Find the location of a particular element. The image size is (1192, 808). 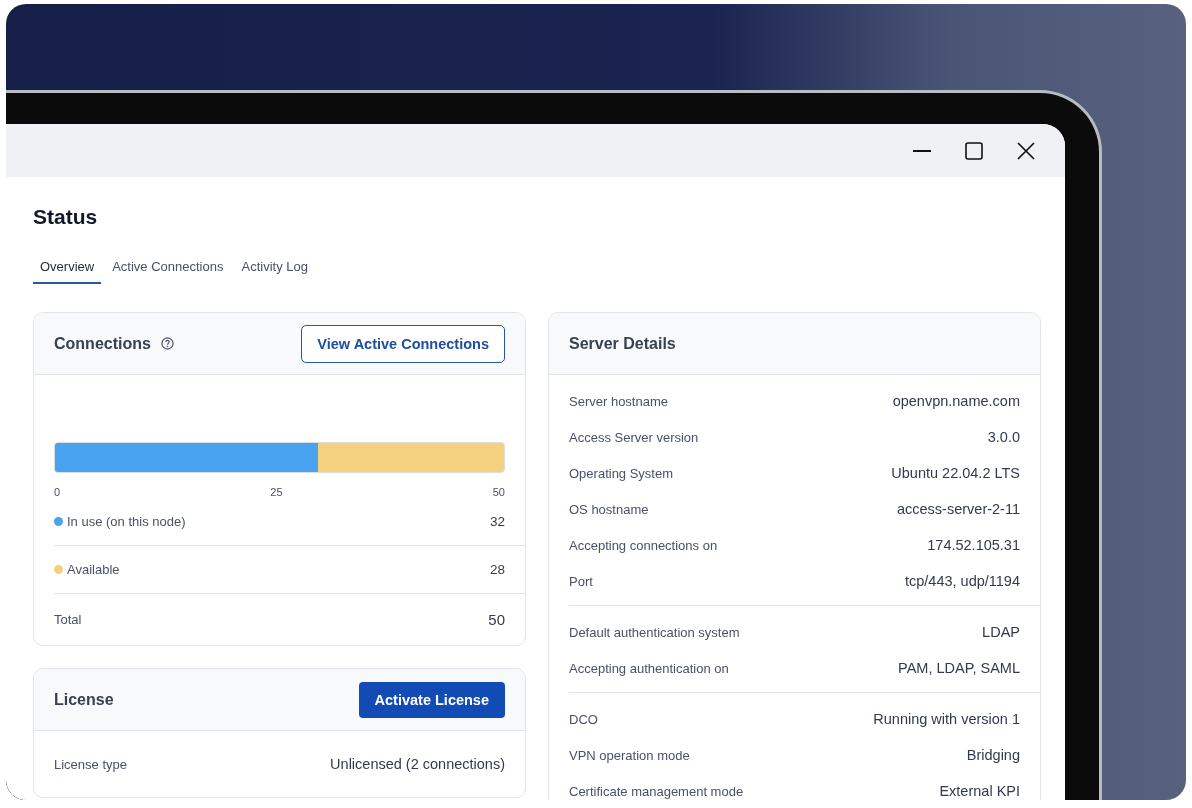

card-title: Server Details is located at coordinates (622, 343).